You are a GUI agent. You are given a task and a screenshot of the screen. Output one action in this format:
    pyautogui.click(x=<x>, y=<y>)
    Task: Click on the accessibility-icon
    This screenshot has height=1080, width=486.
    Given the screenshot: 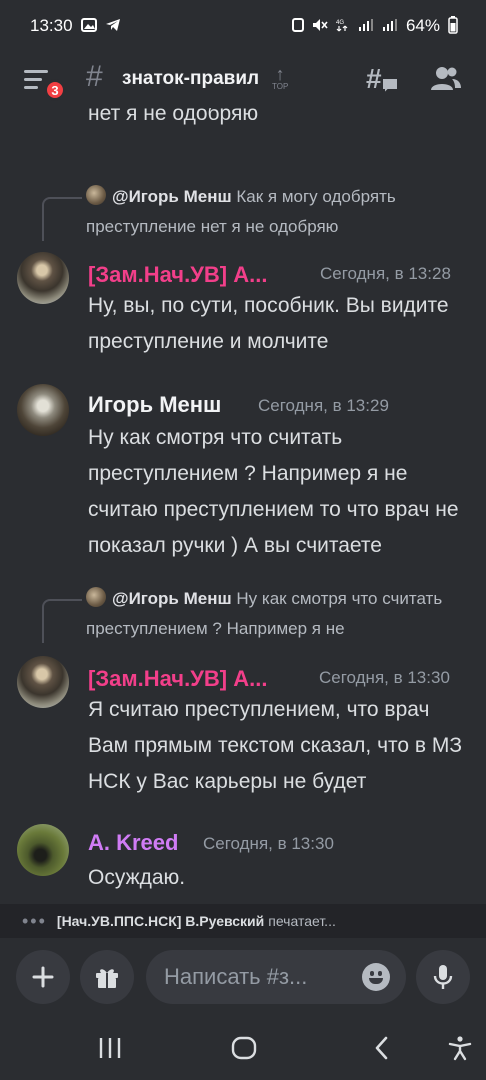 What is the action you would take?
    pyautogui.click(x=460, y=1048)
    